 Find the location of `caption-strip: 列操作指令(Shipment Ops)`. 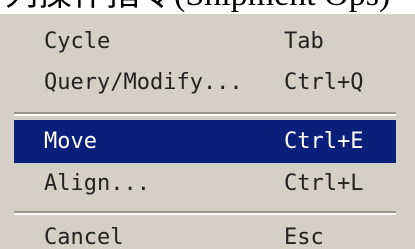

caption-strip: 列操作指令(Shipment Ops) is located at coordinates (207, 7).